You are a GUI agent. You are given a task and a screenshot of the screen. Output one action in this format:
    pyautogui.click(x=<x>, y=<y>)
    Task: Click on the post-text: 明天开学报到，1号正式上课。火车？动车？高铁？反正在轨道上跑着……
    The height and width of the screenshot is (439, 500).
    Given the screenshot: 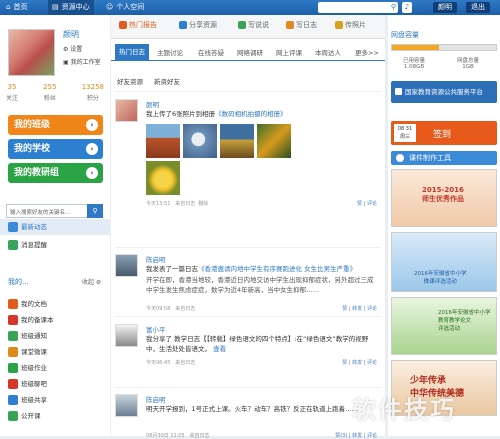 What is the action you would take?
    pyautogui.click(x=252, y=409)
    